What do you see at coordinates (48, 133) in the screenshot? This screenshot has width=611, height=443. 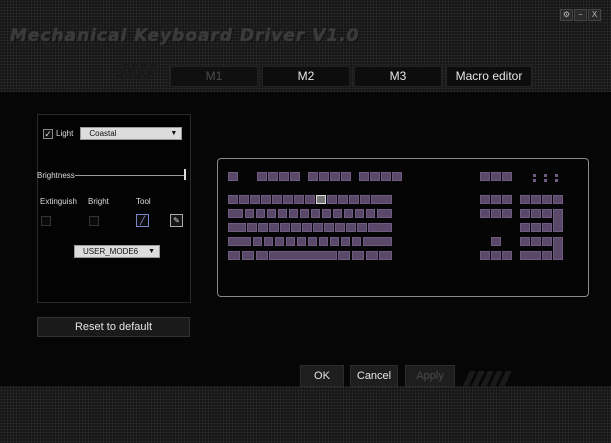 I see `light-checkbox: ✓` at bounding box center [48, 133].